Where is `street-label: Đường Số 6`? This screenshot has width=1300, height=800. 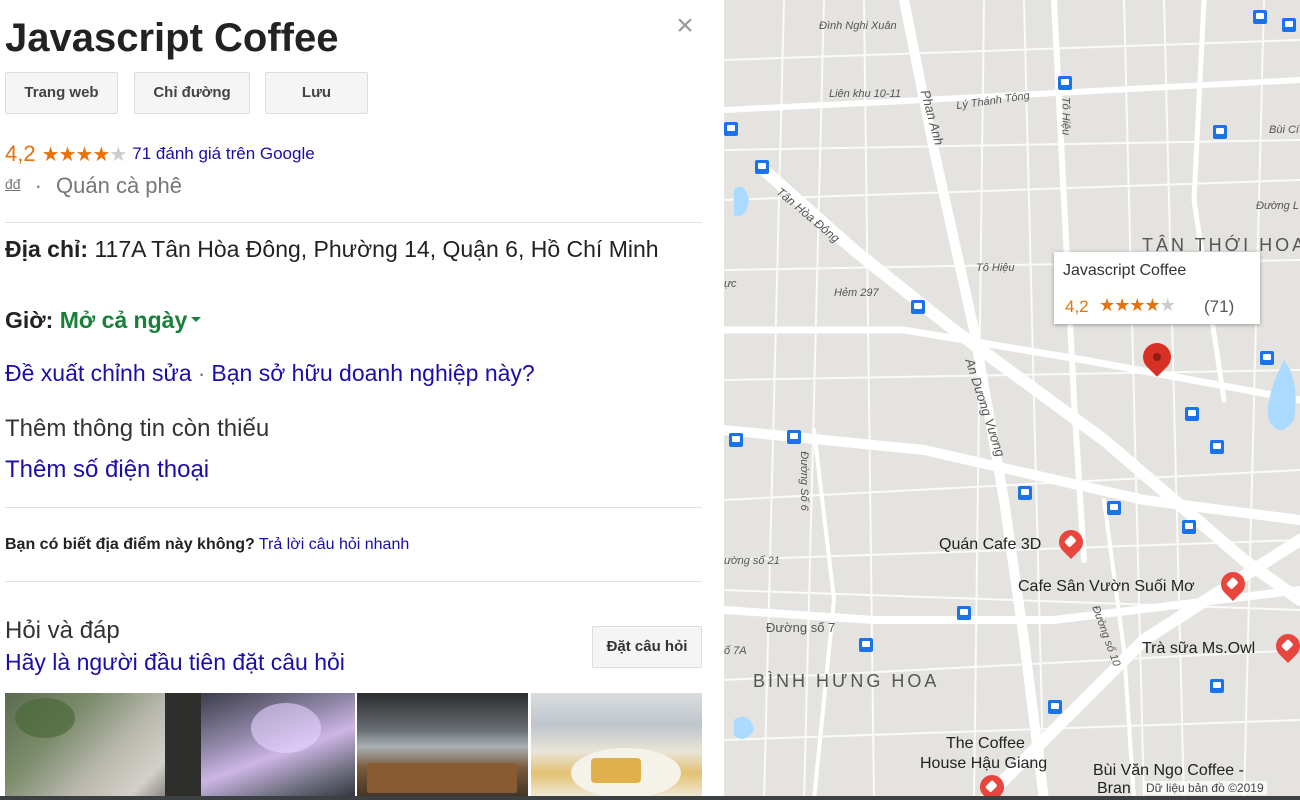 street-label: Đường Số 6 is located at coordinates (803, 481).